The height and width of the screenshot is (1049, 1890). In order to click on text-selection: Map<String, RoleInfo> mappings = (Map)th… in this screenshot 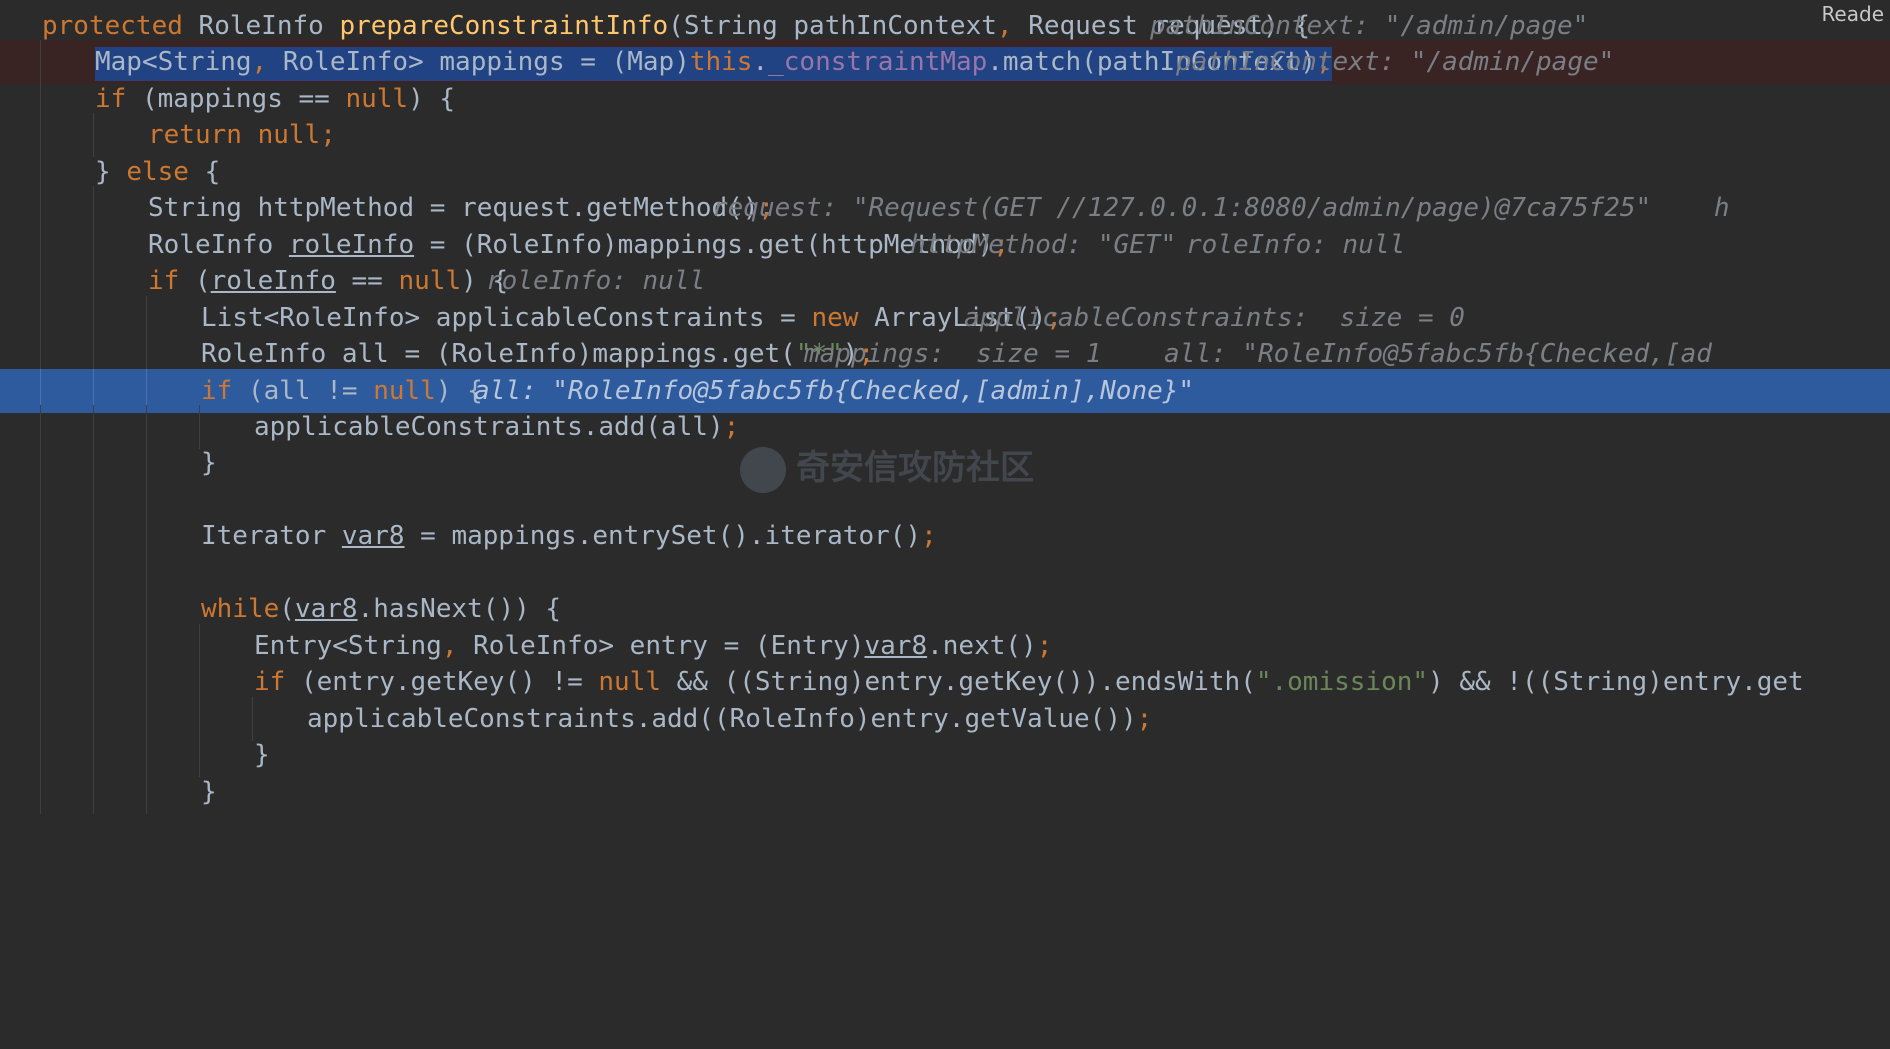, I will do `click(713, 64)`.